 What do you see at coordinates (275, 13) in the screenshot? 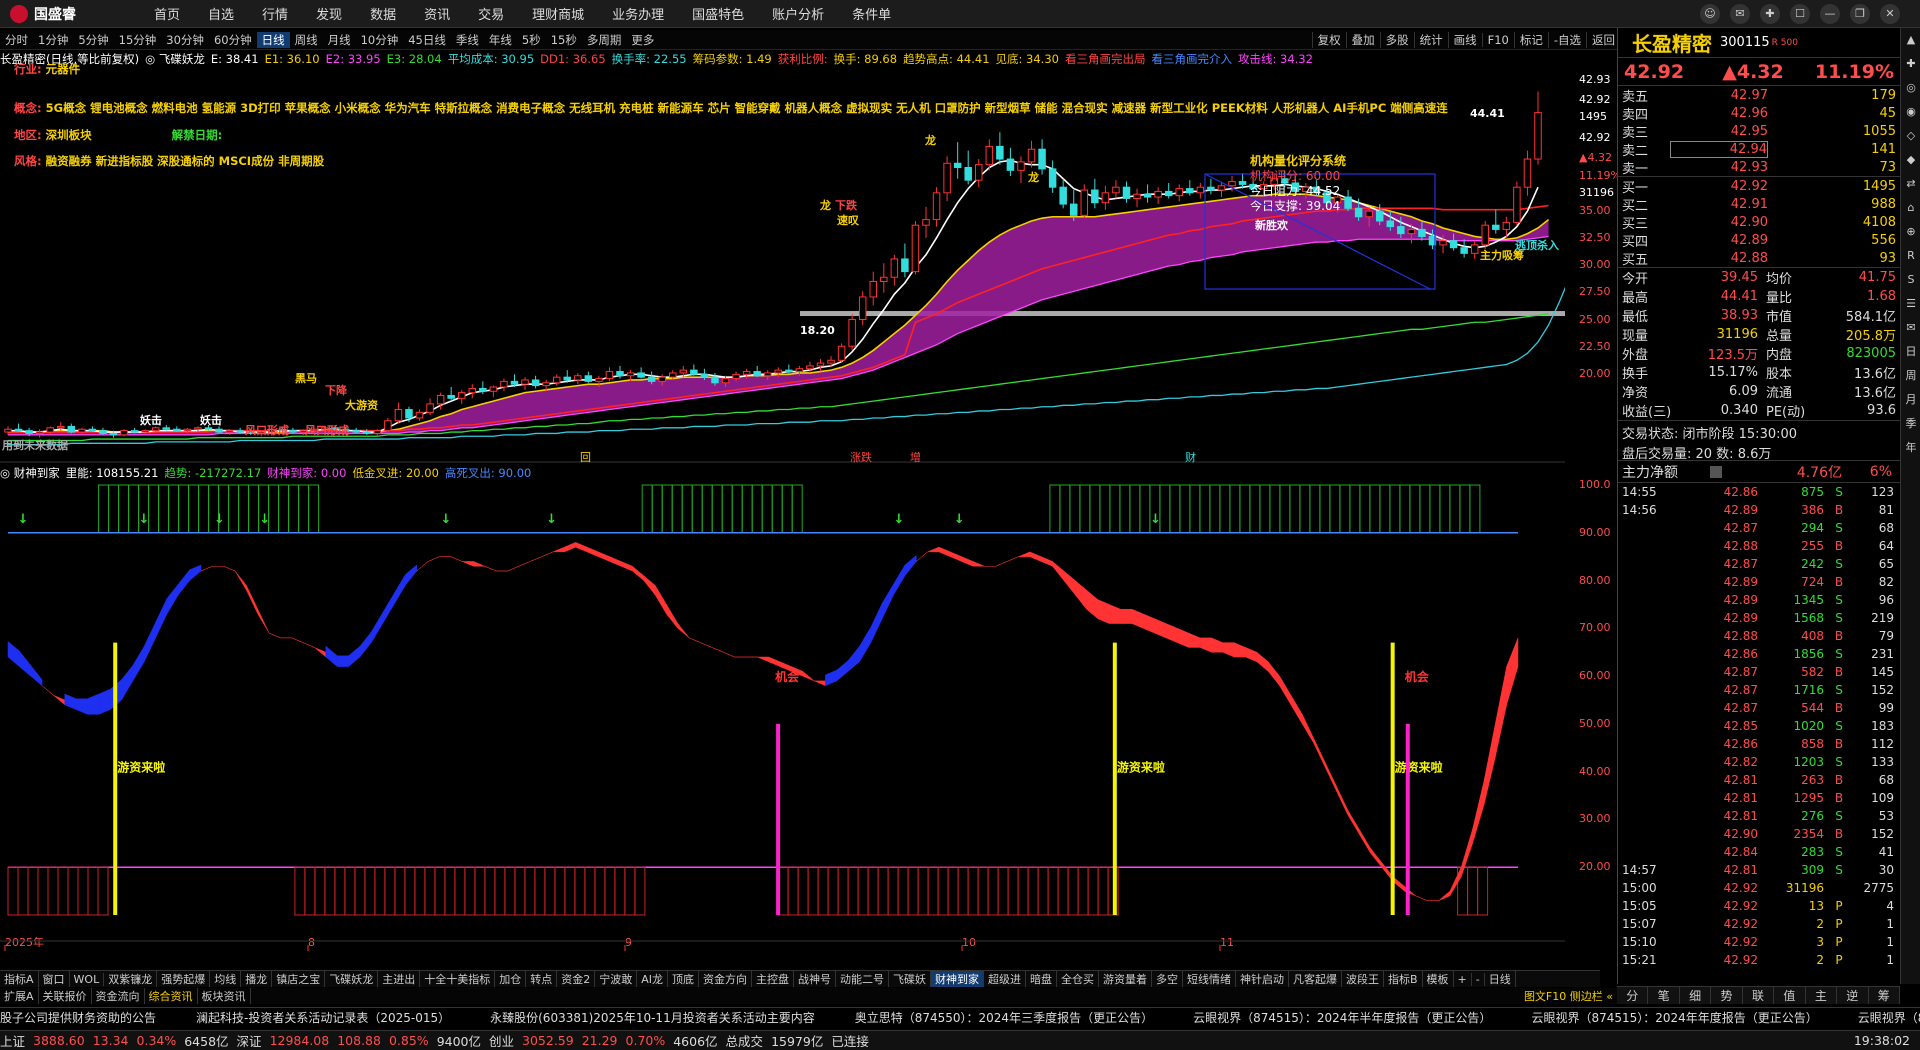
I see `nav-item: 行情` at bounding box center [275, 13].